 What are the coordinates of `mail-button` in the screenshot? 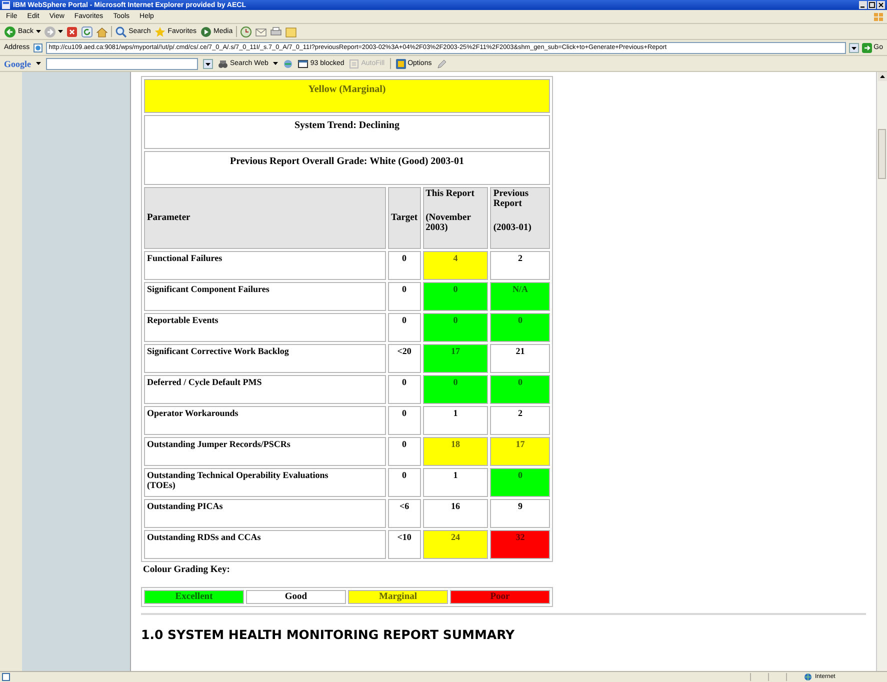 It's located at (260, 32).